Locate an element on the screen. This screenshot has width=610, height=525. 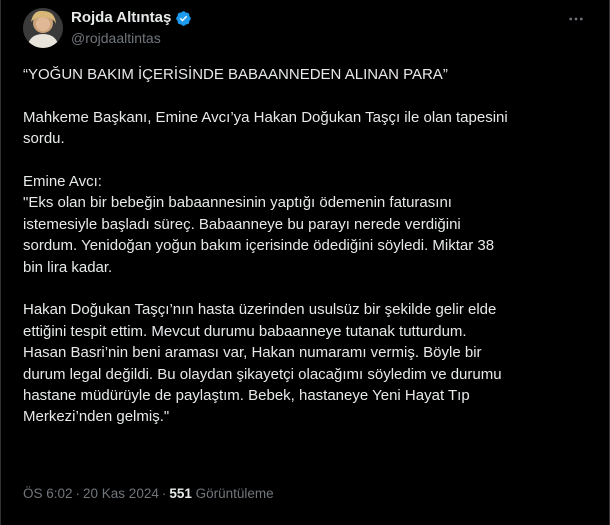
views-label: Görüntüleme is located at coordinates (234, 493).